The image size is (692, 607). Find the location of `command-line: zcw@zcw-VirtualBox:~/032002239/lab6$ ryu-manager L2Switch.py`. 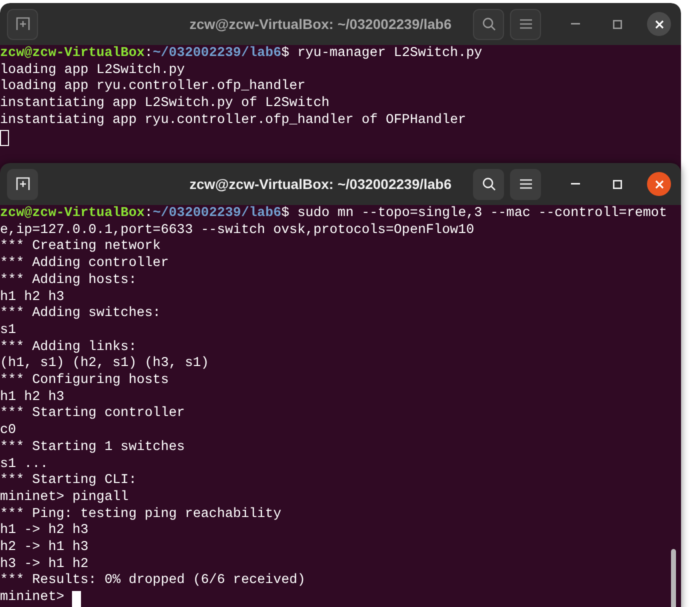

command-line: zcw@zcw-VirtualBox:~/032002239/lab6$ ryu-manager L2Switch.py is located at coordinates (242, 54).